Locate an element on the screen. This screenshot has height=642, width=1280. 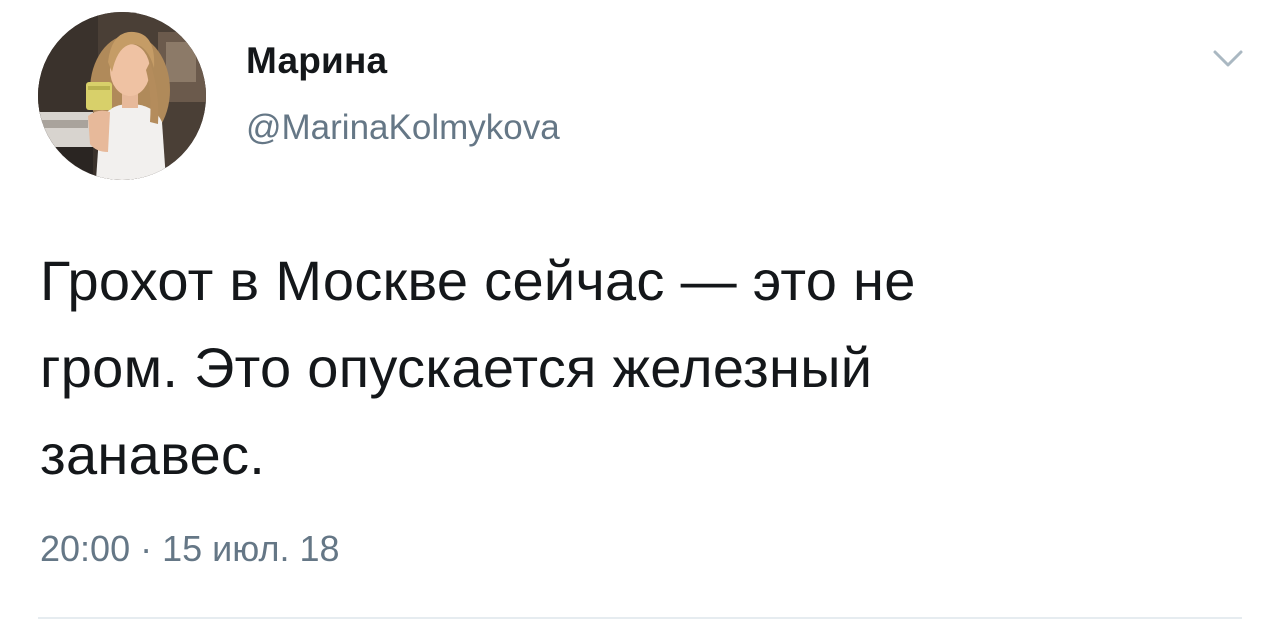
chevron-down-icon is located at coordinates (1228, 59).